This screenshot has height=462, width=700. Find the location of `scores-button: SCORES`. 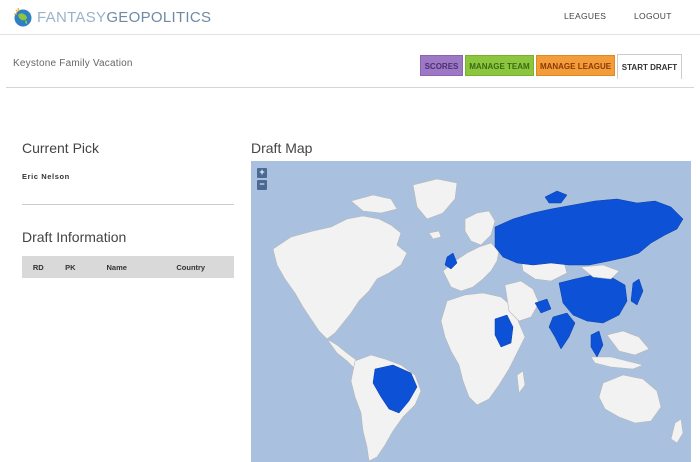

scores-button: SCORES is located at coordinates (441, 65).